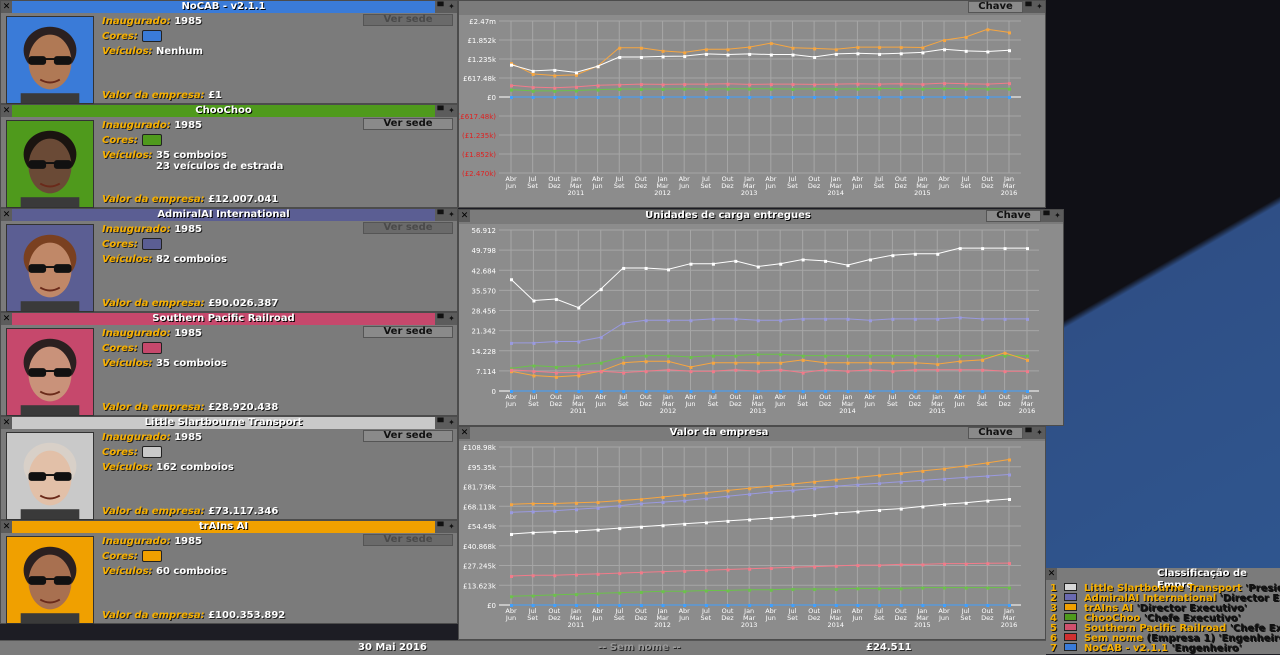 This screenshot has height=655, width=1280. What do you see at coordinates (749, 625) in the screenshot?
I see `x-tick-label: 2013` at bounding box center [749, 625].